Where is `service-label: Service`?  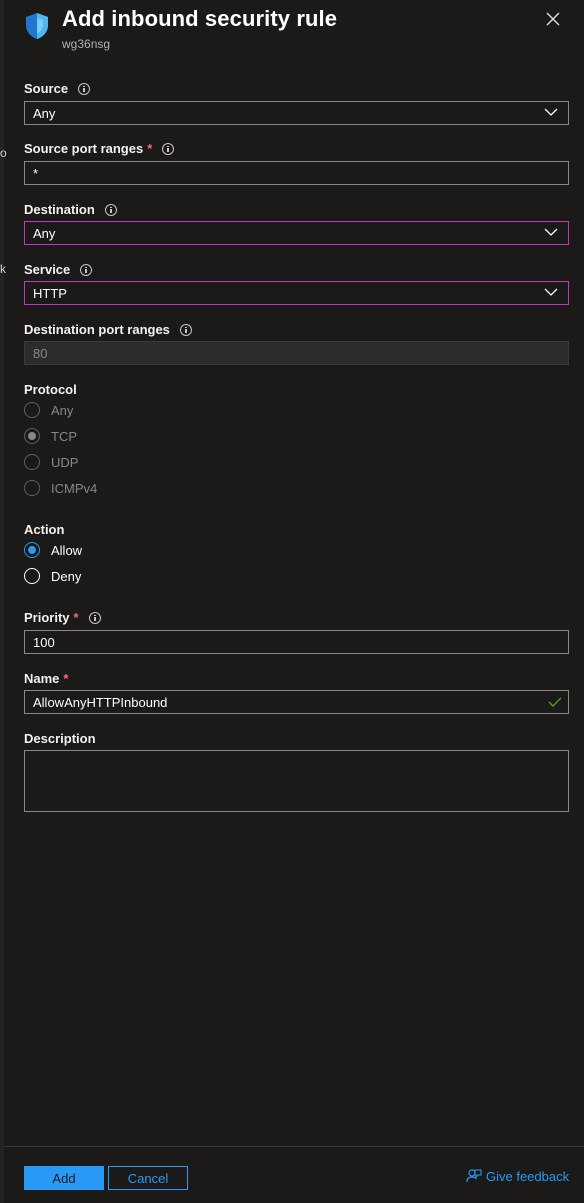
service-label: Service is located at coordinates (58, 269).